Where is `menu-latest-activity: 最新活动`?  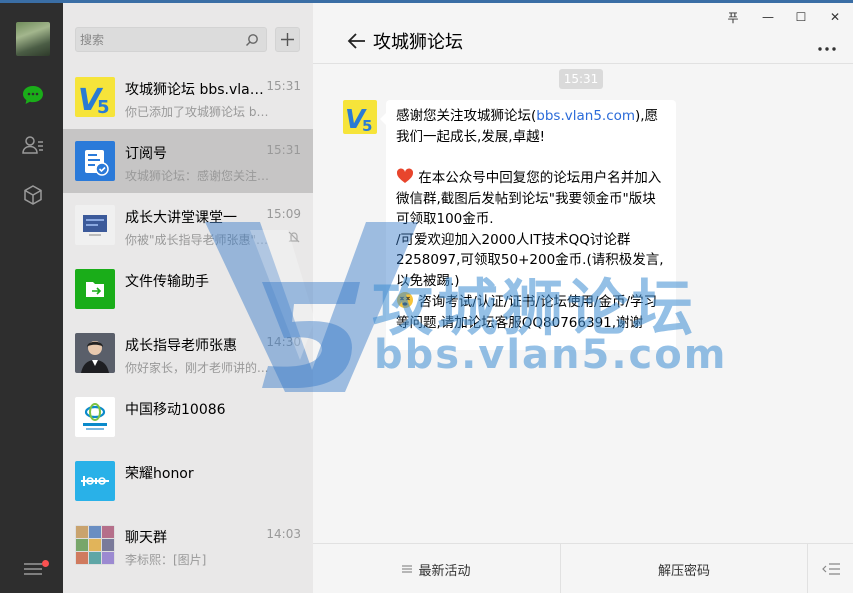 menu-latest-activity: 最新活动 is located at coordinates (436, 568).